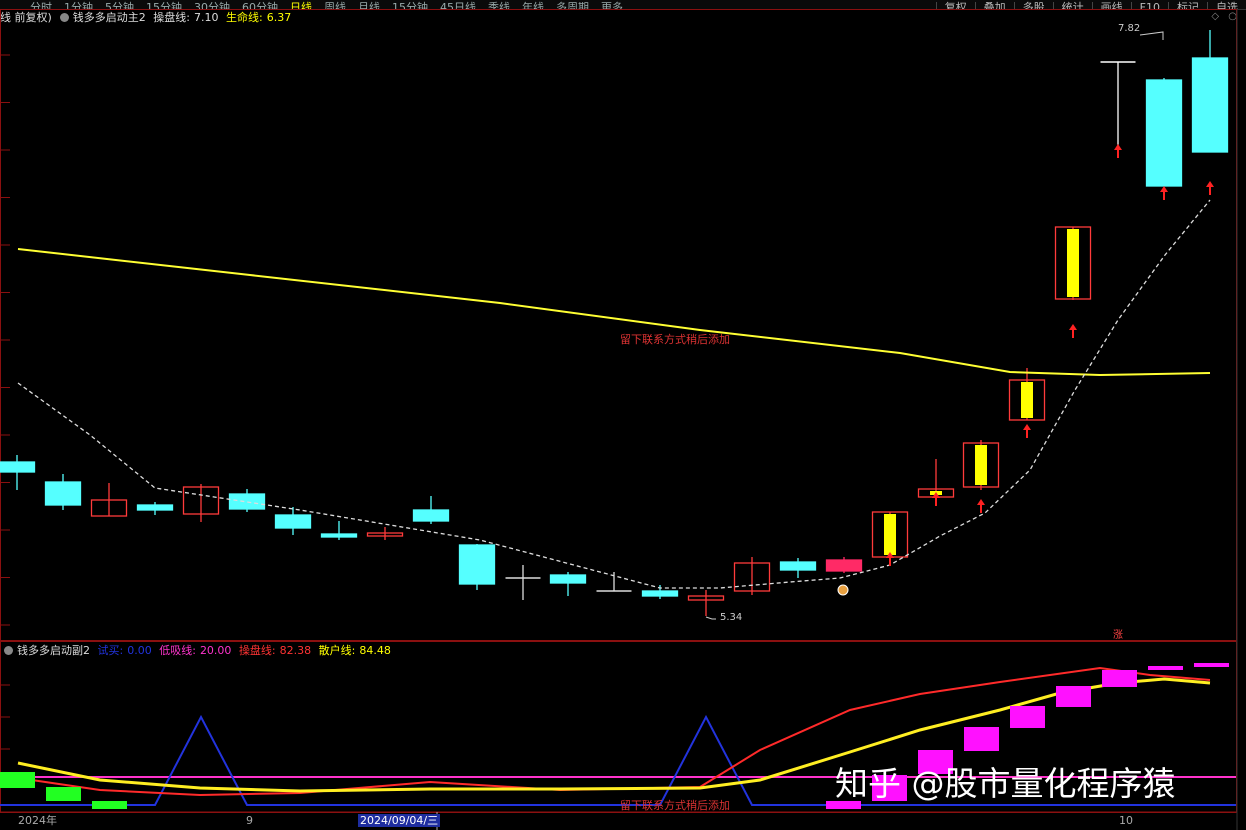 The image size is (1246, 830). What do you see at coordinates (710, 618) in the screenshot?
I see `low-pointer` at bounding box center [710, 618].